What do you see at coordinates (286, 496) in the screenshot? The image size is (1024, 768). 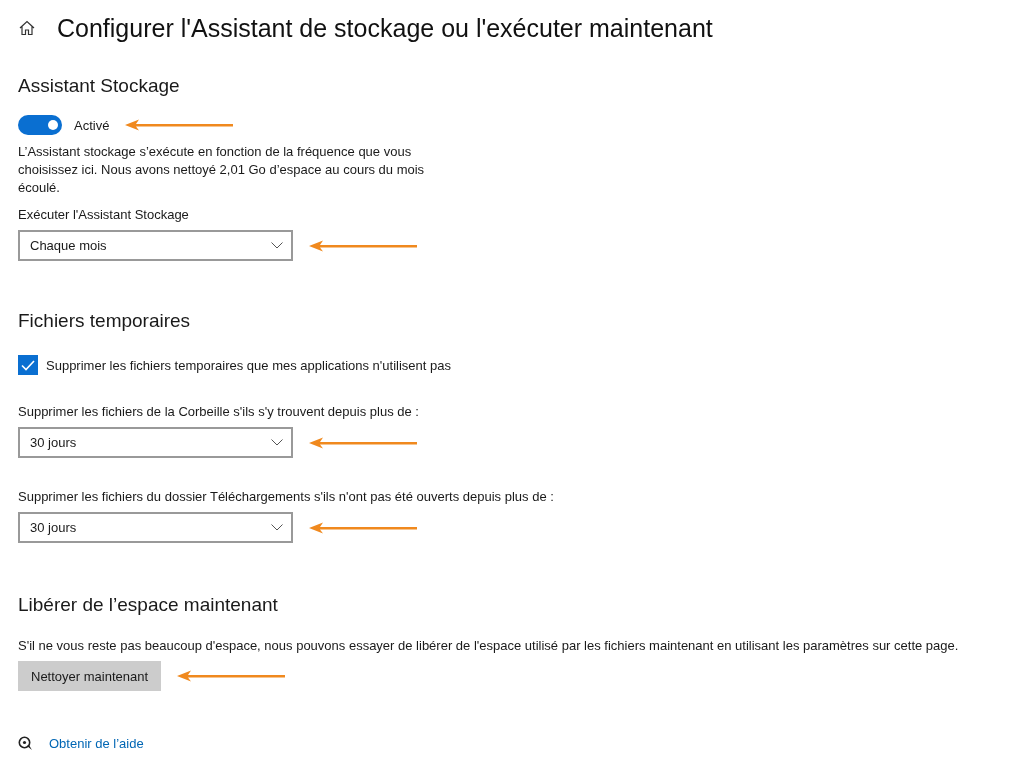 I see `dropdown-label: Supprimer les fichiers du dossier Téléchargements s'ils n'ont pas été ouverts depuis plus de :` at bounding box center [286, 496].